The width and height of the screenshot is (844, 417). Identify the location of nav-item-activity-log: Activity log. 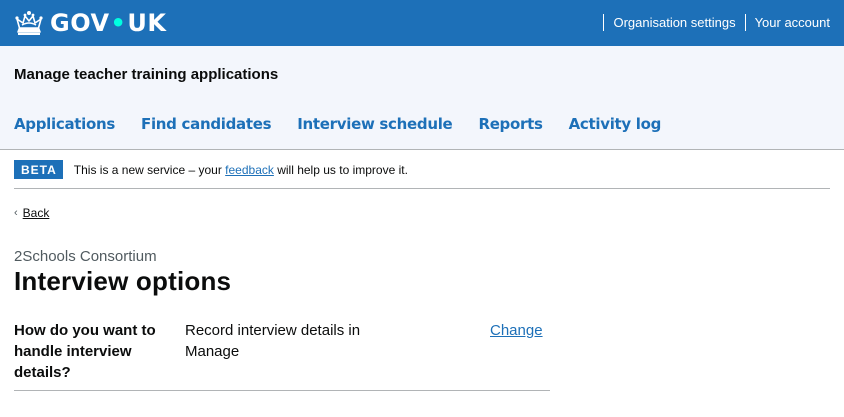
(615, 124).